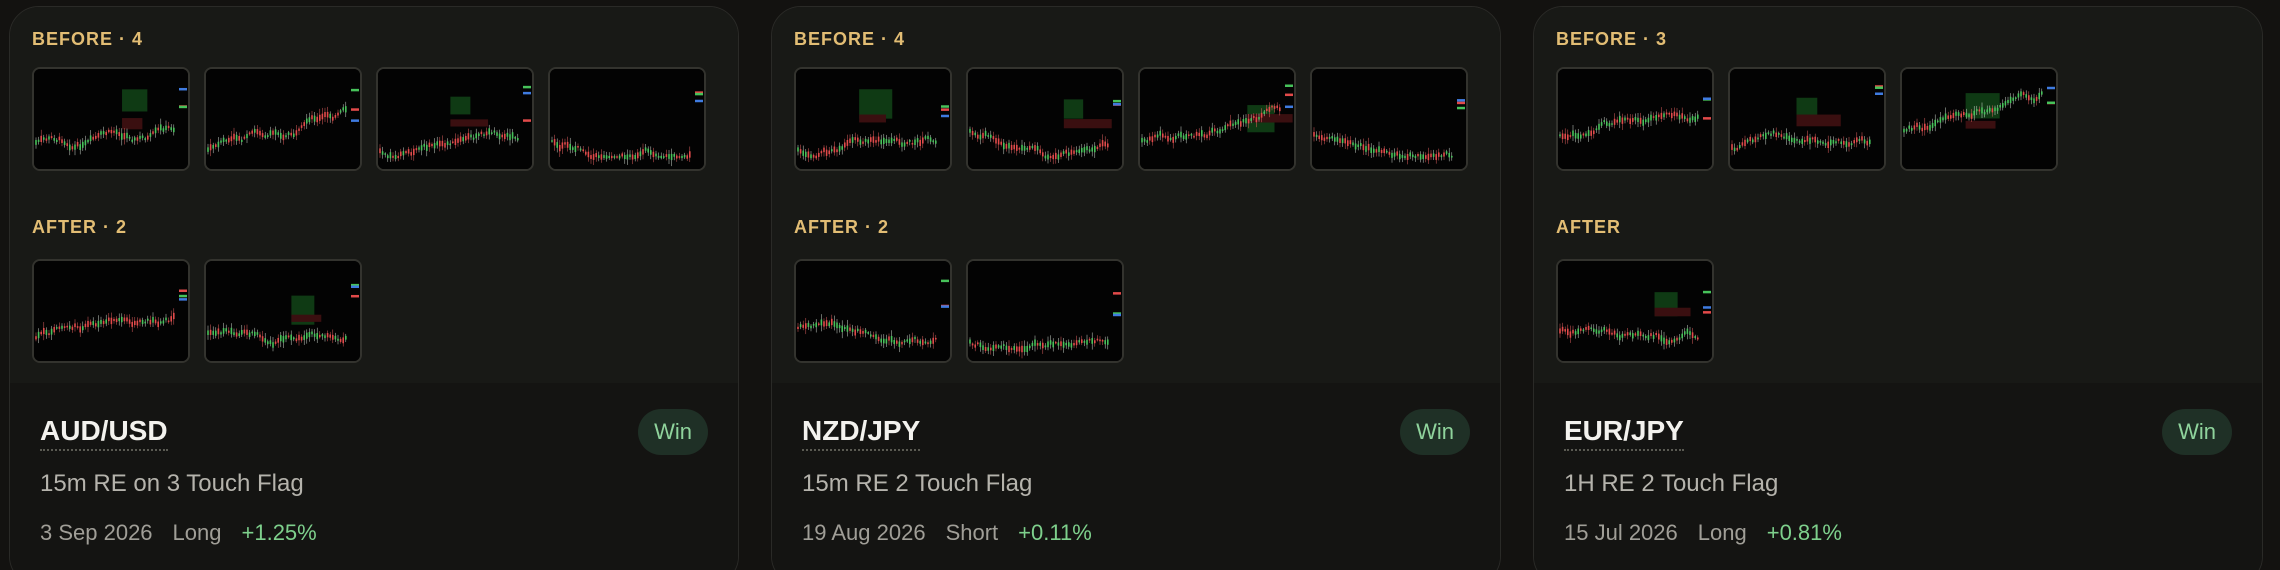 The image size is (2280, 570). Describe the element at coordinates (917, 483) in the screenshot. I see `setup-description: 15m RE 2 Touch Flag` at that location.